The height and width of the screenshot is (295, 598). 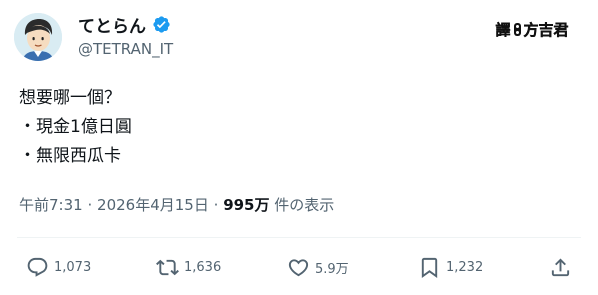 I want to click on share-button, so click(x=560, y=267).